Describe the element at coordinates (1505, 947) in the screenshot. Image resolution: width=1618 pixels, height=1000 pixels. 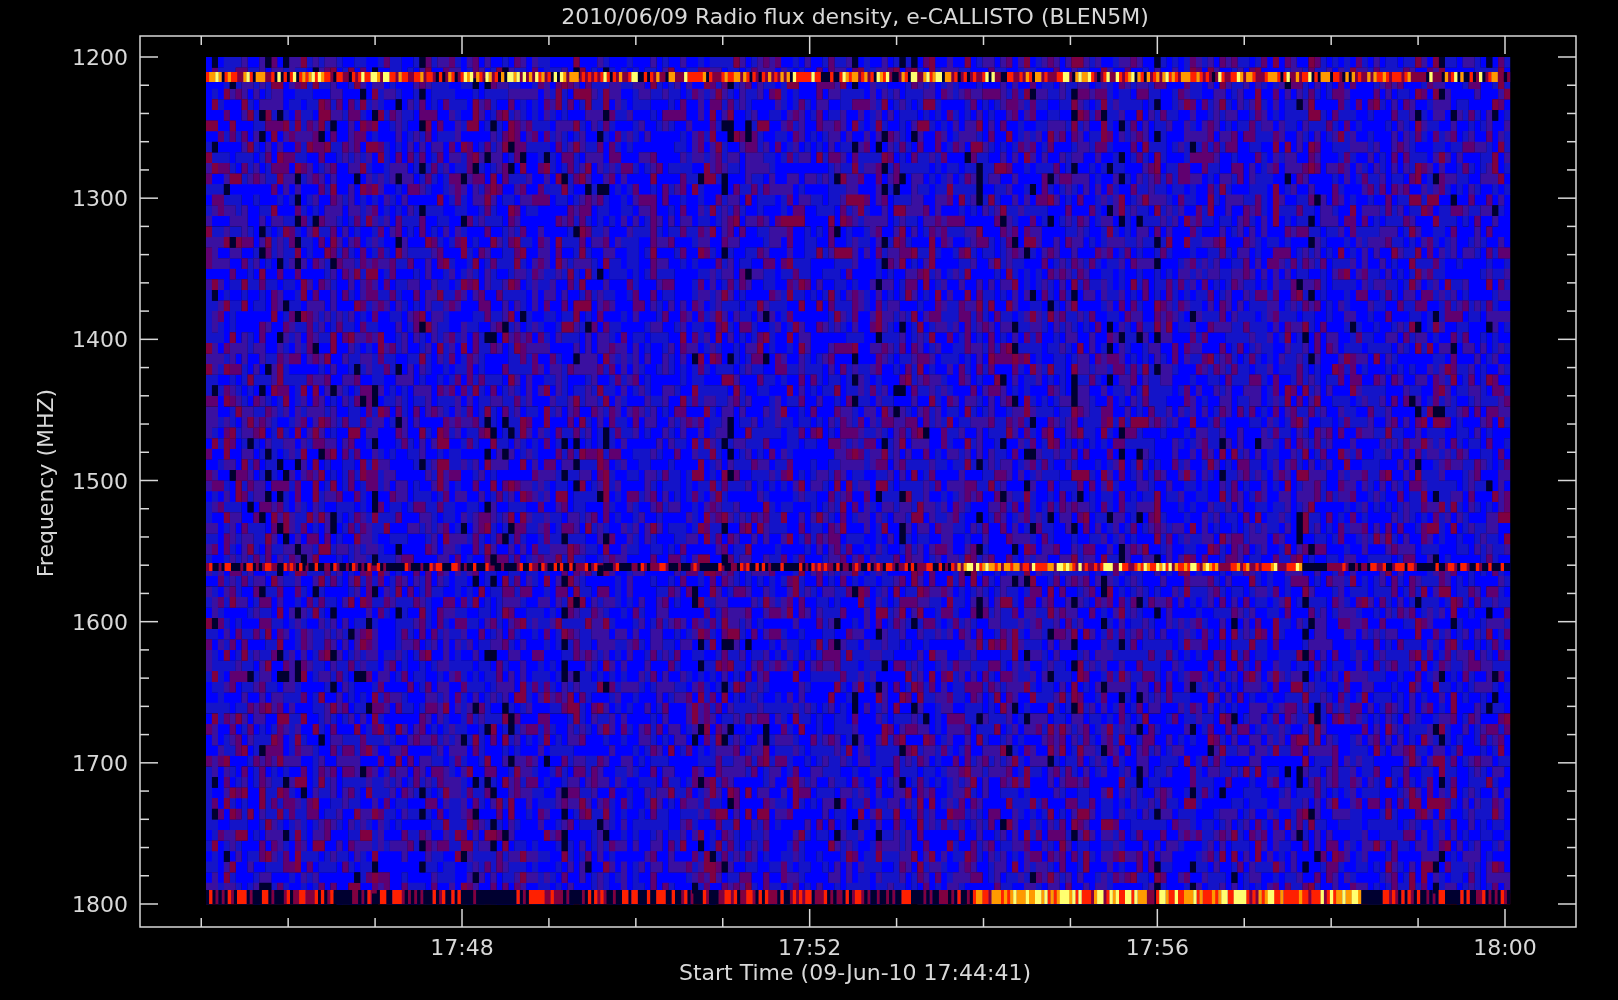
I see `x-tick-label: 18:00` at that location.